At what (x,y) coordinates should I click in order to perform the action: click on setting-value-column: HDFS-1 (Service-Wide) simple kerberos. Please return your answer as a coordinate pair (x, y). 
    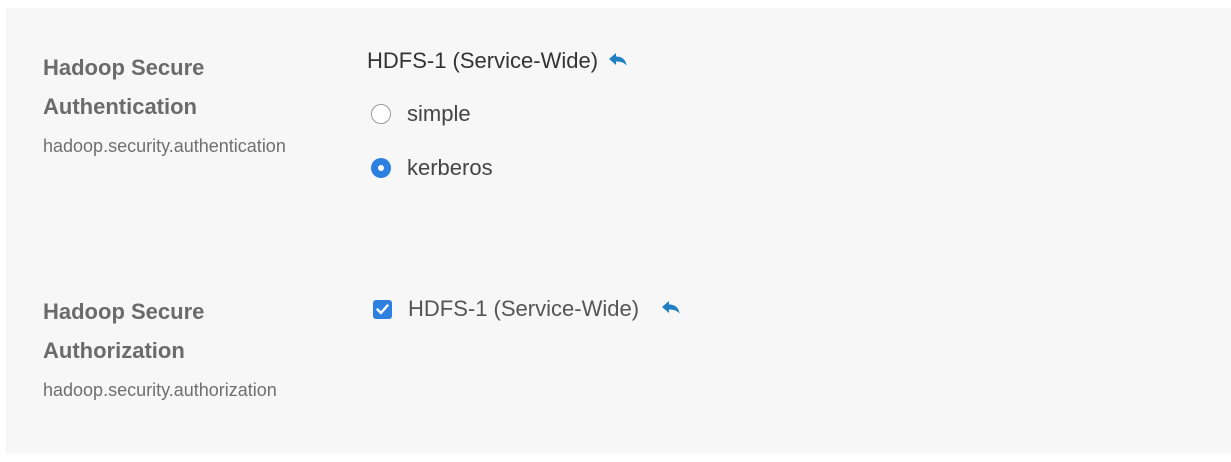
    Looking at the image, I should click on (498, 114).